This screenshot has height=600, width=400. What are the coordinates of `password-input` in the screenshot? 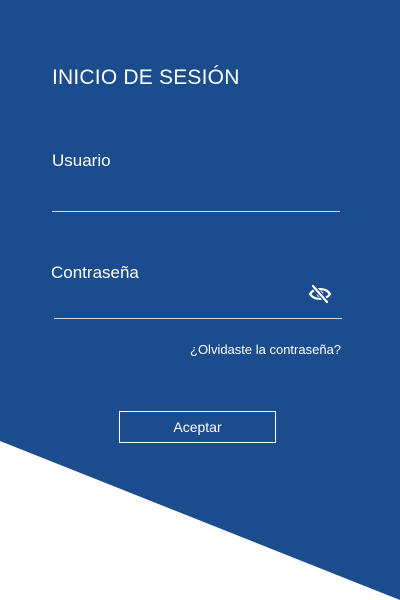 It's located at (179, 302).